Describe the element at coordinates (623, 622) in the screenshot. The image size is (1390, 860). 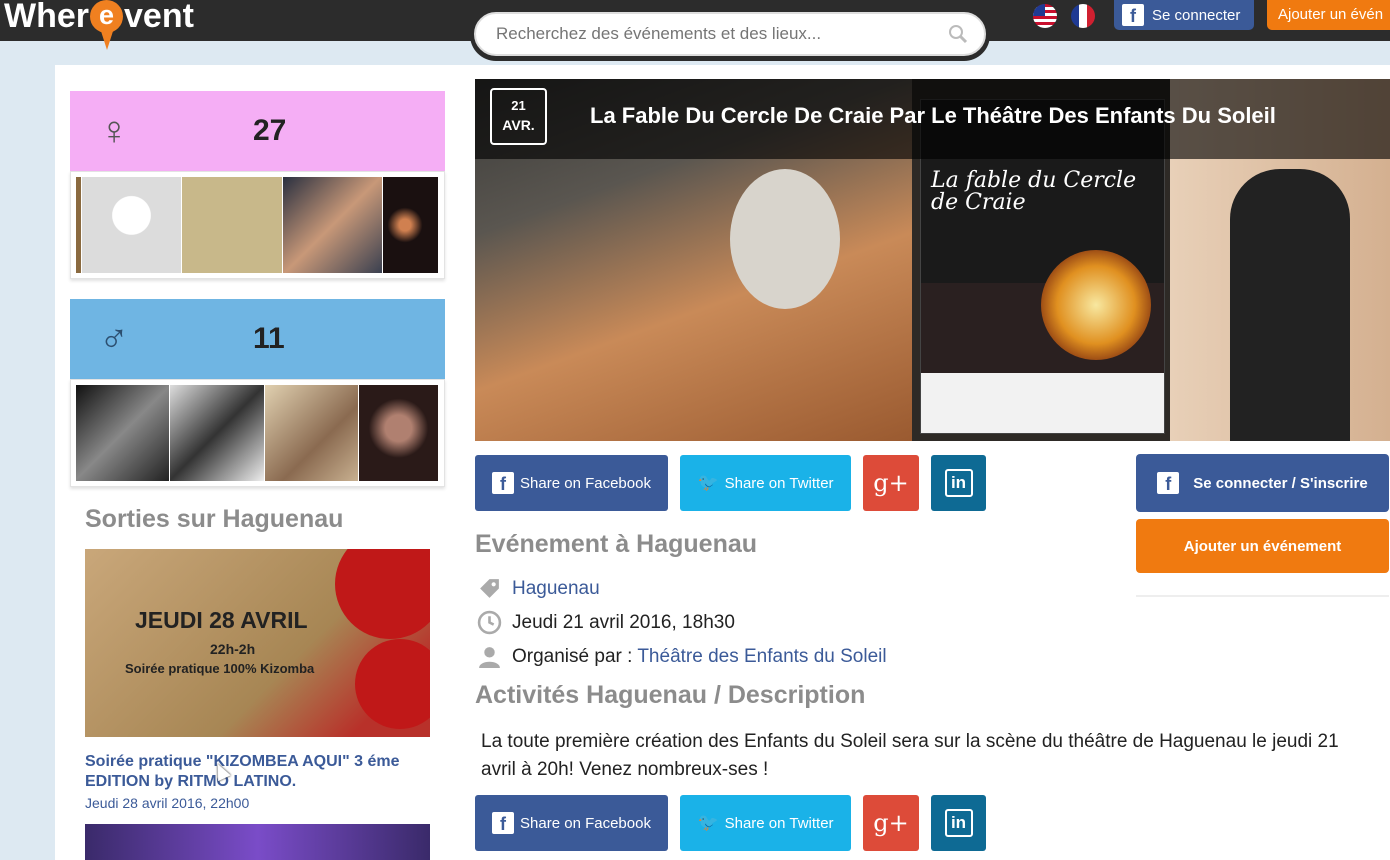
I see `event-datetime: Jeudi 21 avril 2016, 18h30` at that location.